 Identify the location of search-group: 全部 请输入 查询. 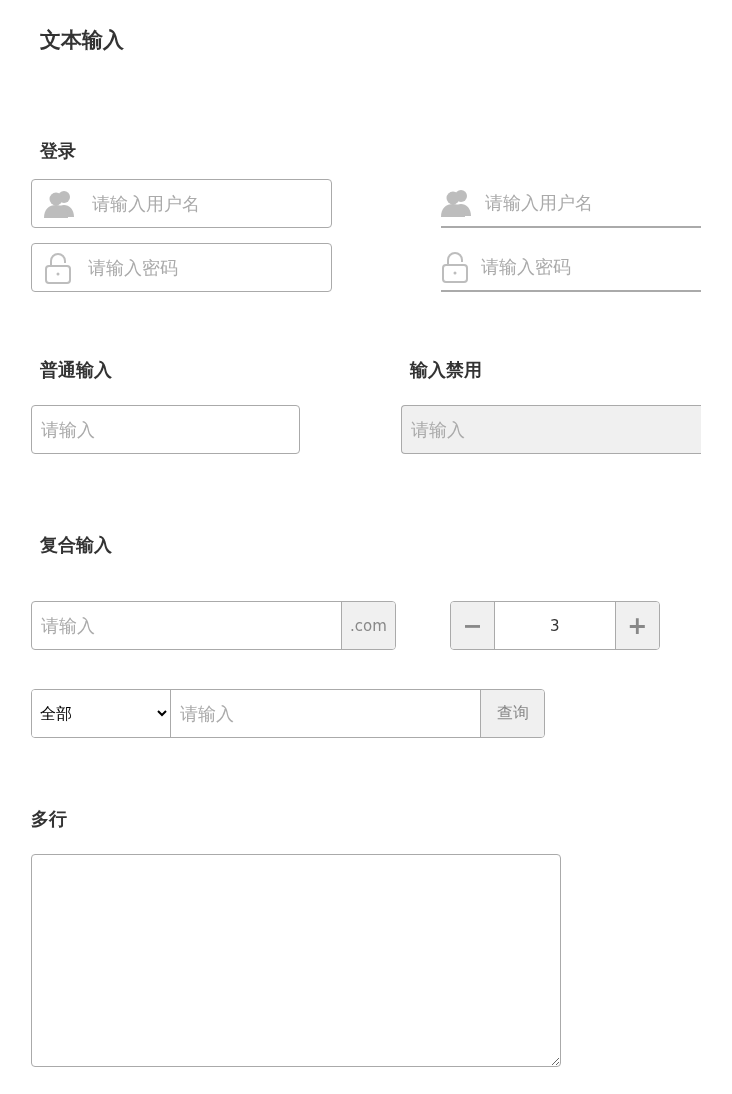
(288, 713).